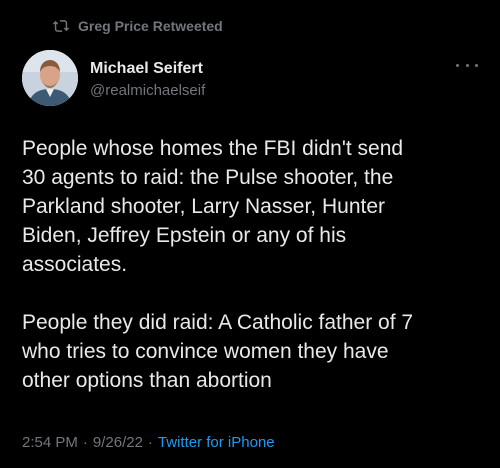 The width and height of the screenshot is (500, 468). I want to click on author-name: Michael Seifert, so click(146, 69).